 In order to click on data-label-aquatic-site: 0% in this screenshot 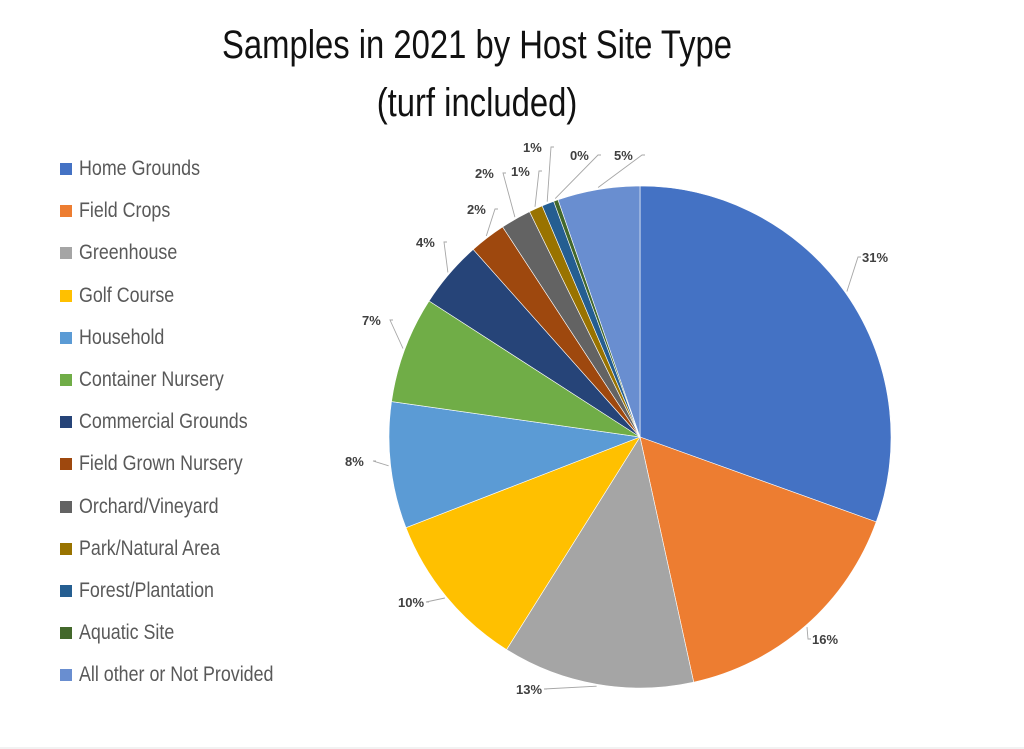, I will do `click(579, 155)`.